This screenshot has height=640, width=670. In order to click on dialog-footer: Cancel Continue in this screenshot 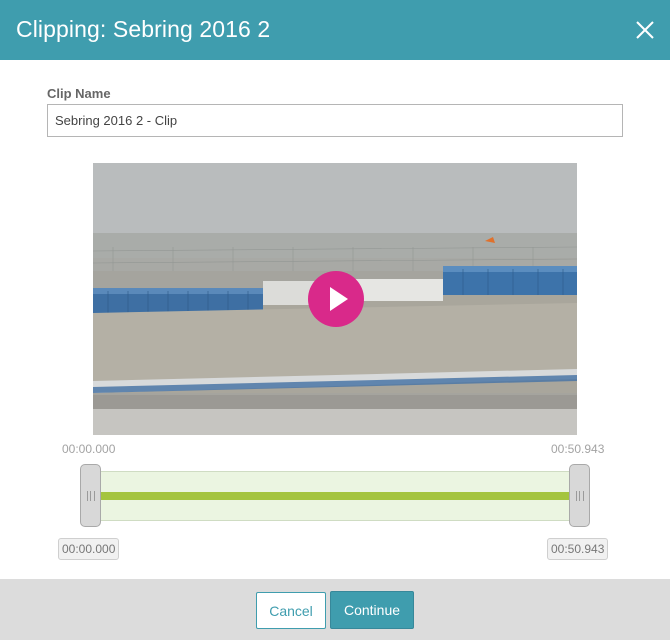, I will do `click(335, 609)`.